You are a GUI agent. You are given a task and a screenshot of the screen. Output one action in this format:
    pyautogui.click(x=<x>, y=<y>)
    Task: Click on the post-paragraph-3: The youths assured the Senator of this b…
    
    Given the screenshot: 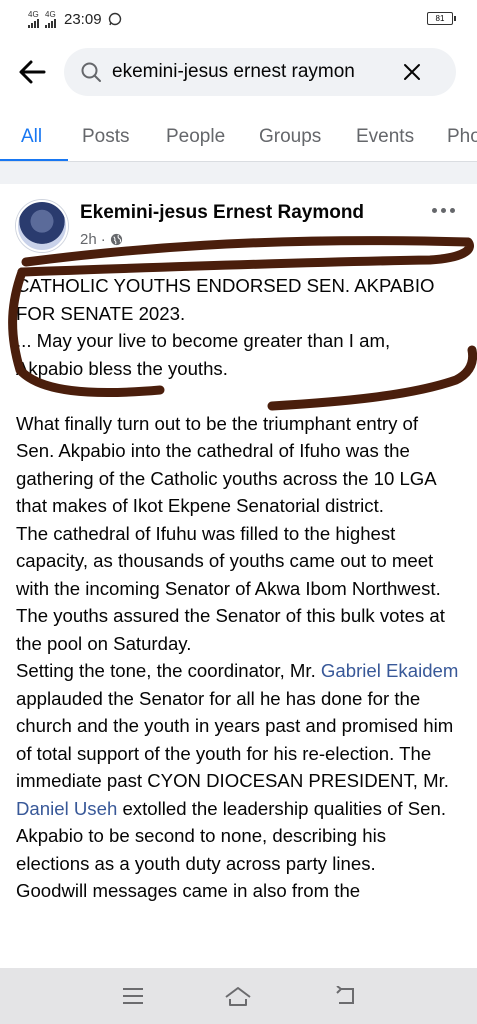 What is the action you would take?
    pyautogui.click(x=230, y=629)
    